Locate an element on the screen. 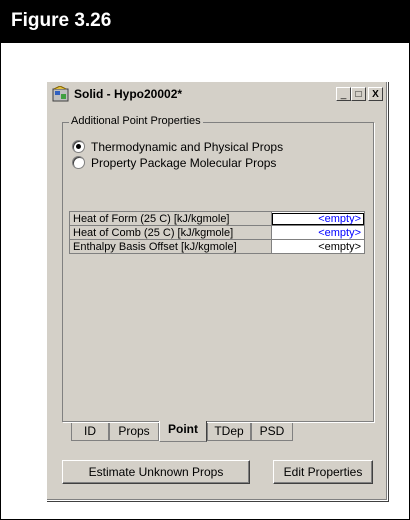 The height and width of the screenshot is (520, 410). tab-point: Point is located at coordinates (183, 431).